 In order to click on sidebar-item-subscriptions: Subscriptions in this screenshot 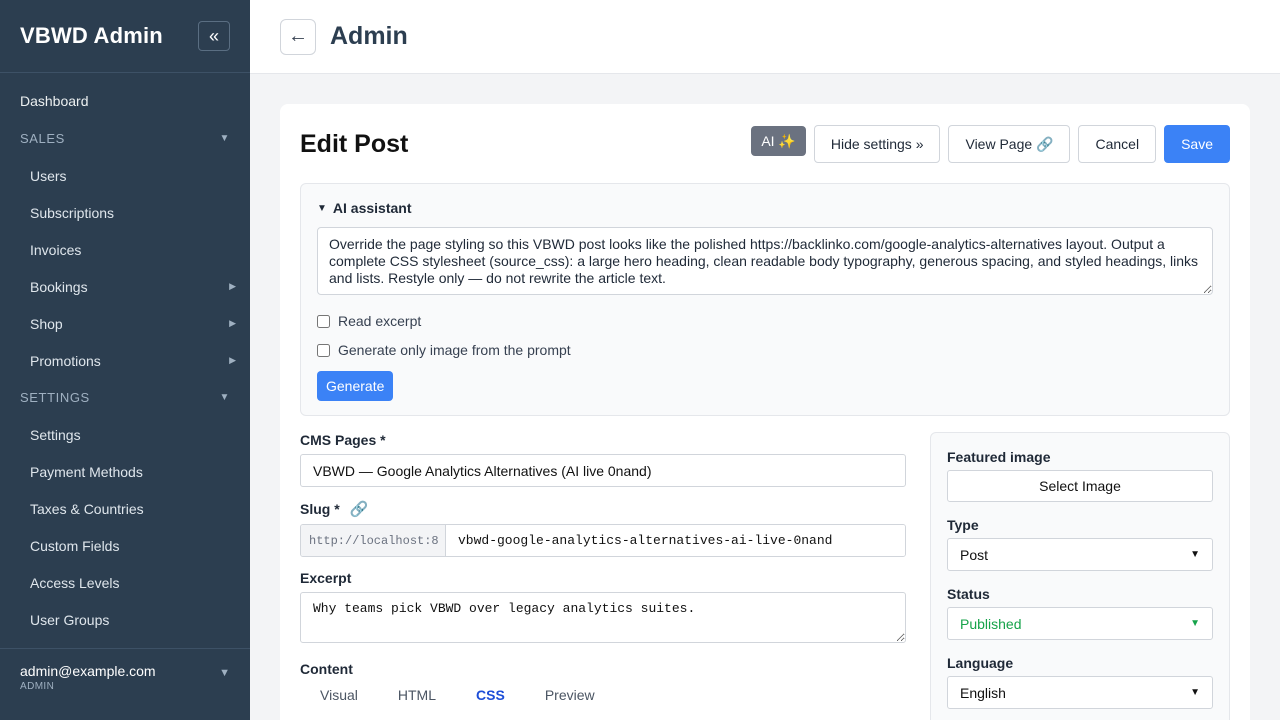, I will do `click(125, 212)`.